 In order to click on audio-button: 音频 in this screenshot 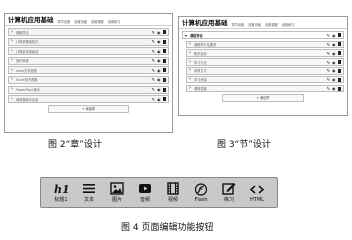, I will do `click(145, 192)`.